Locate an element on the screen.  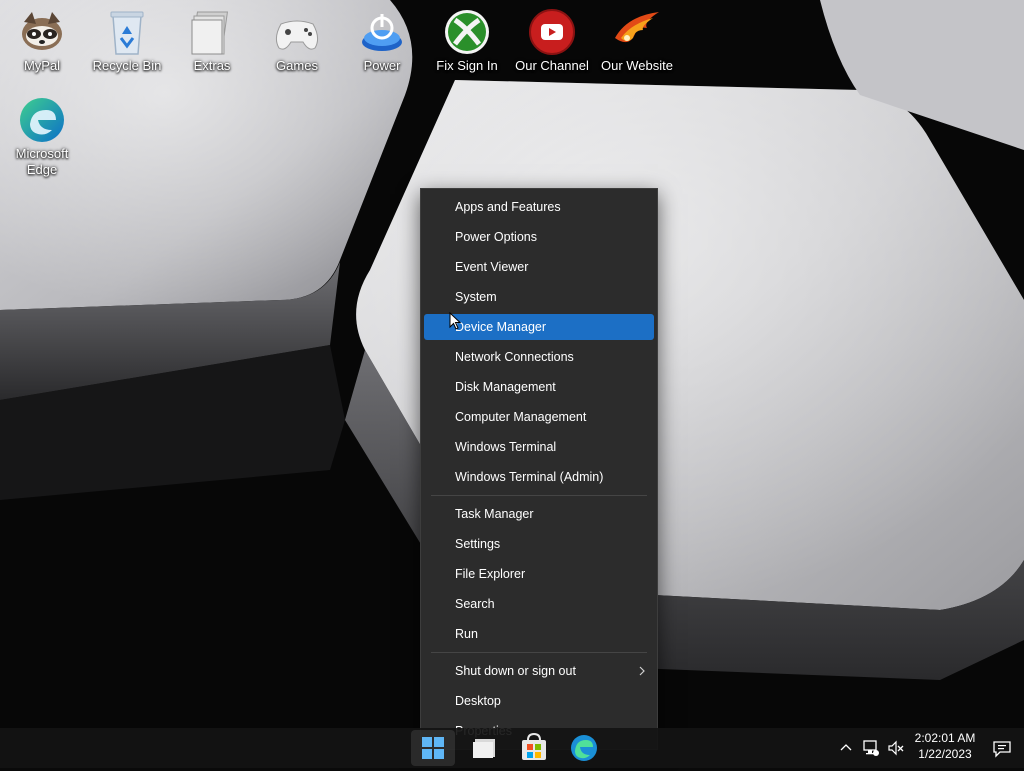
menu-item-label: Event Viewer is located at coordinates (492, 267).